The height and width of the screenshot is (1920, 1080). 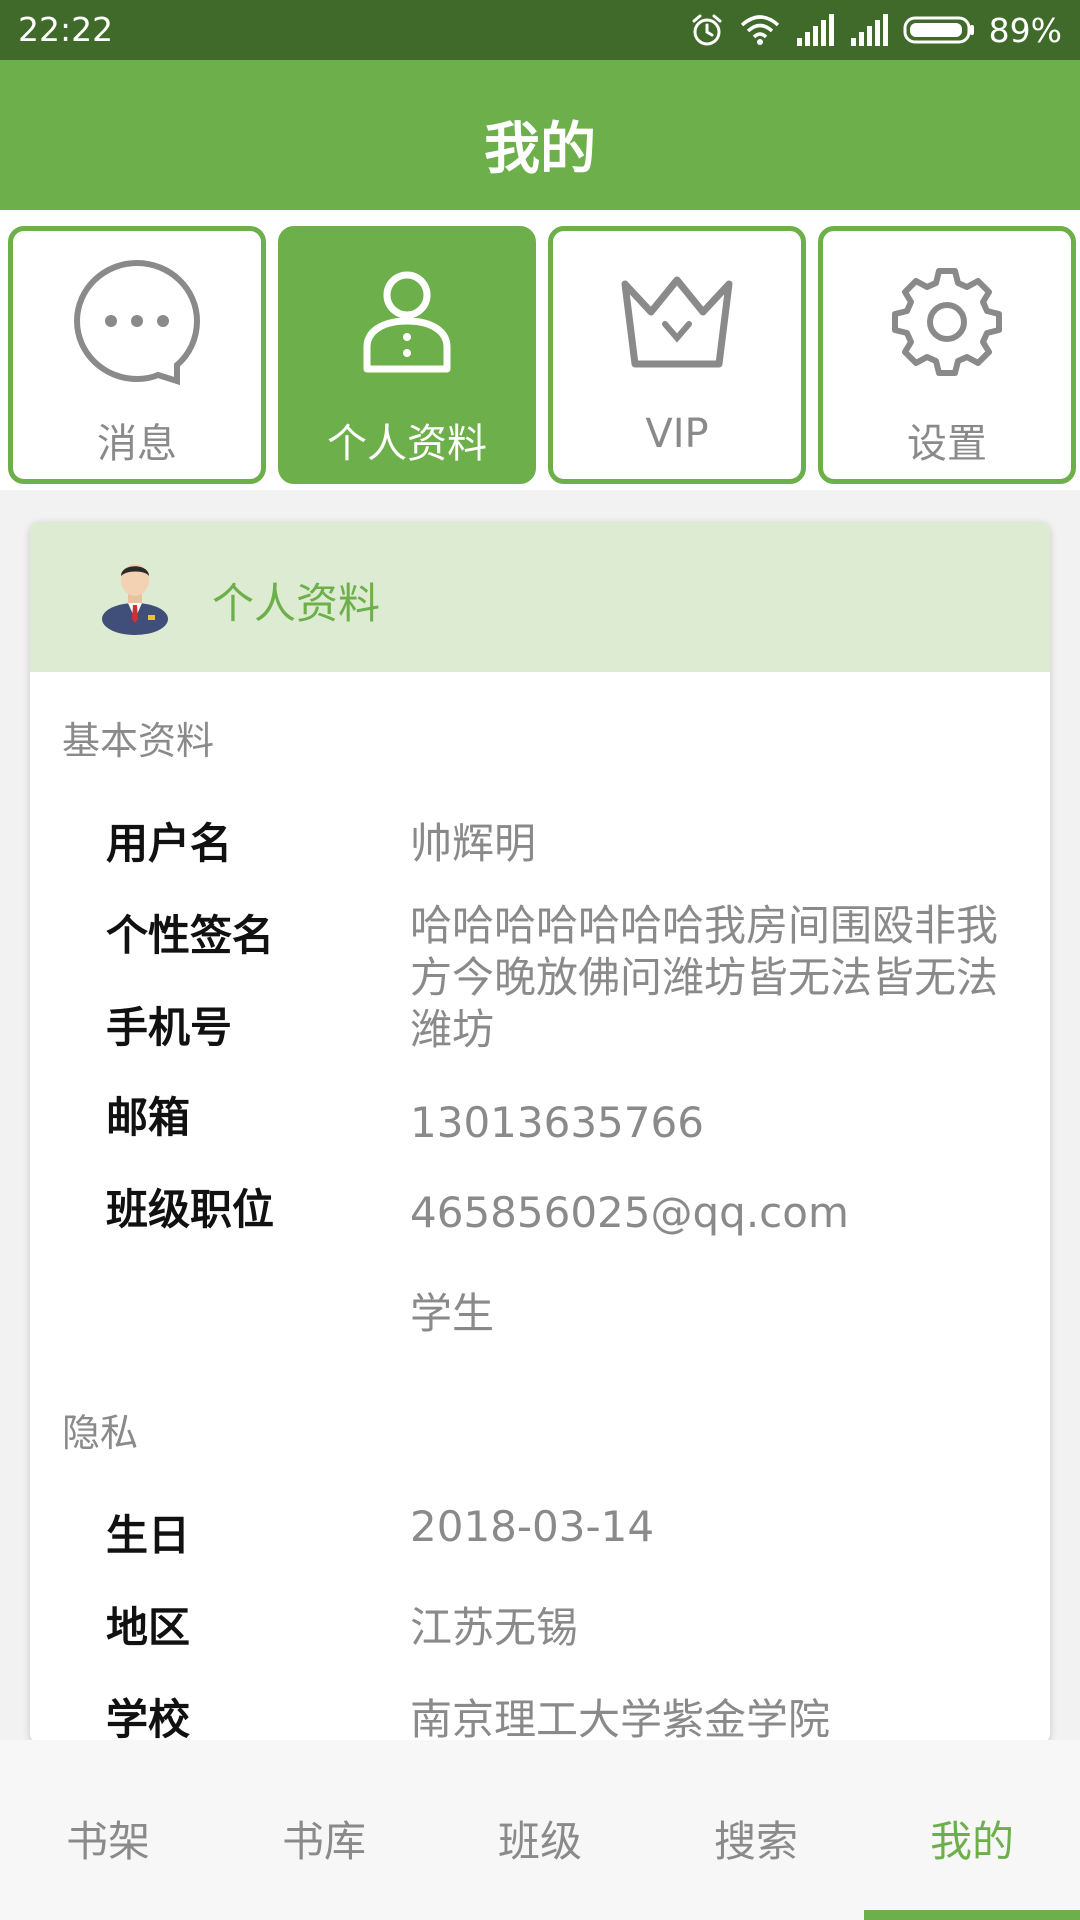 What do you see at coordinates (557, 1122) in the screenshot?
I see `value-phone: 13013635766` at bounding box center [557, 1122].